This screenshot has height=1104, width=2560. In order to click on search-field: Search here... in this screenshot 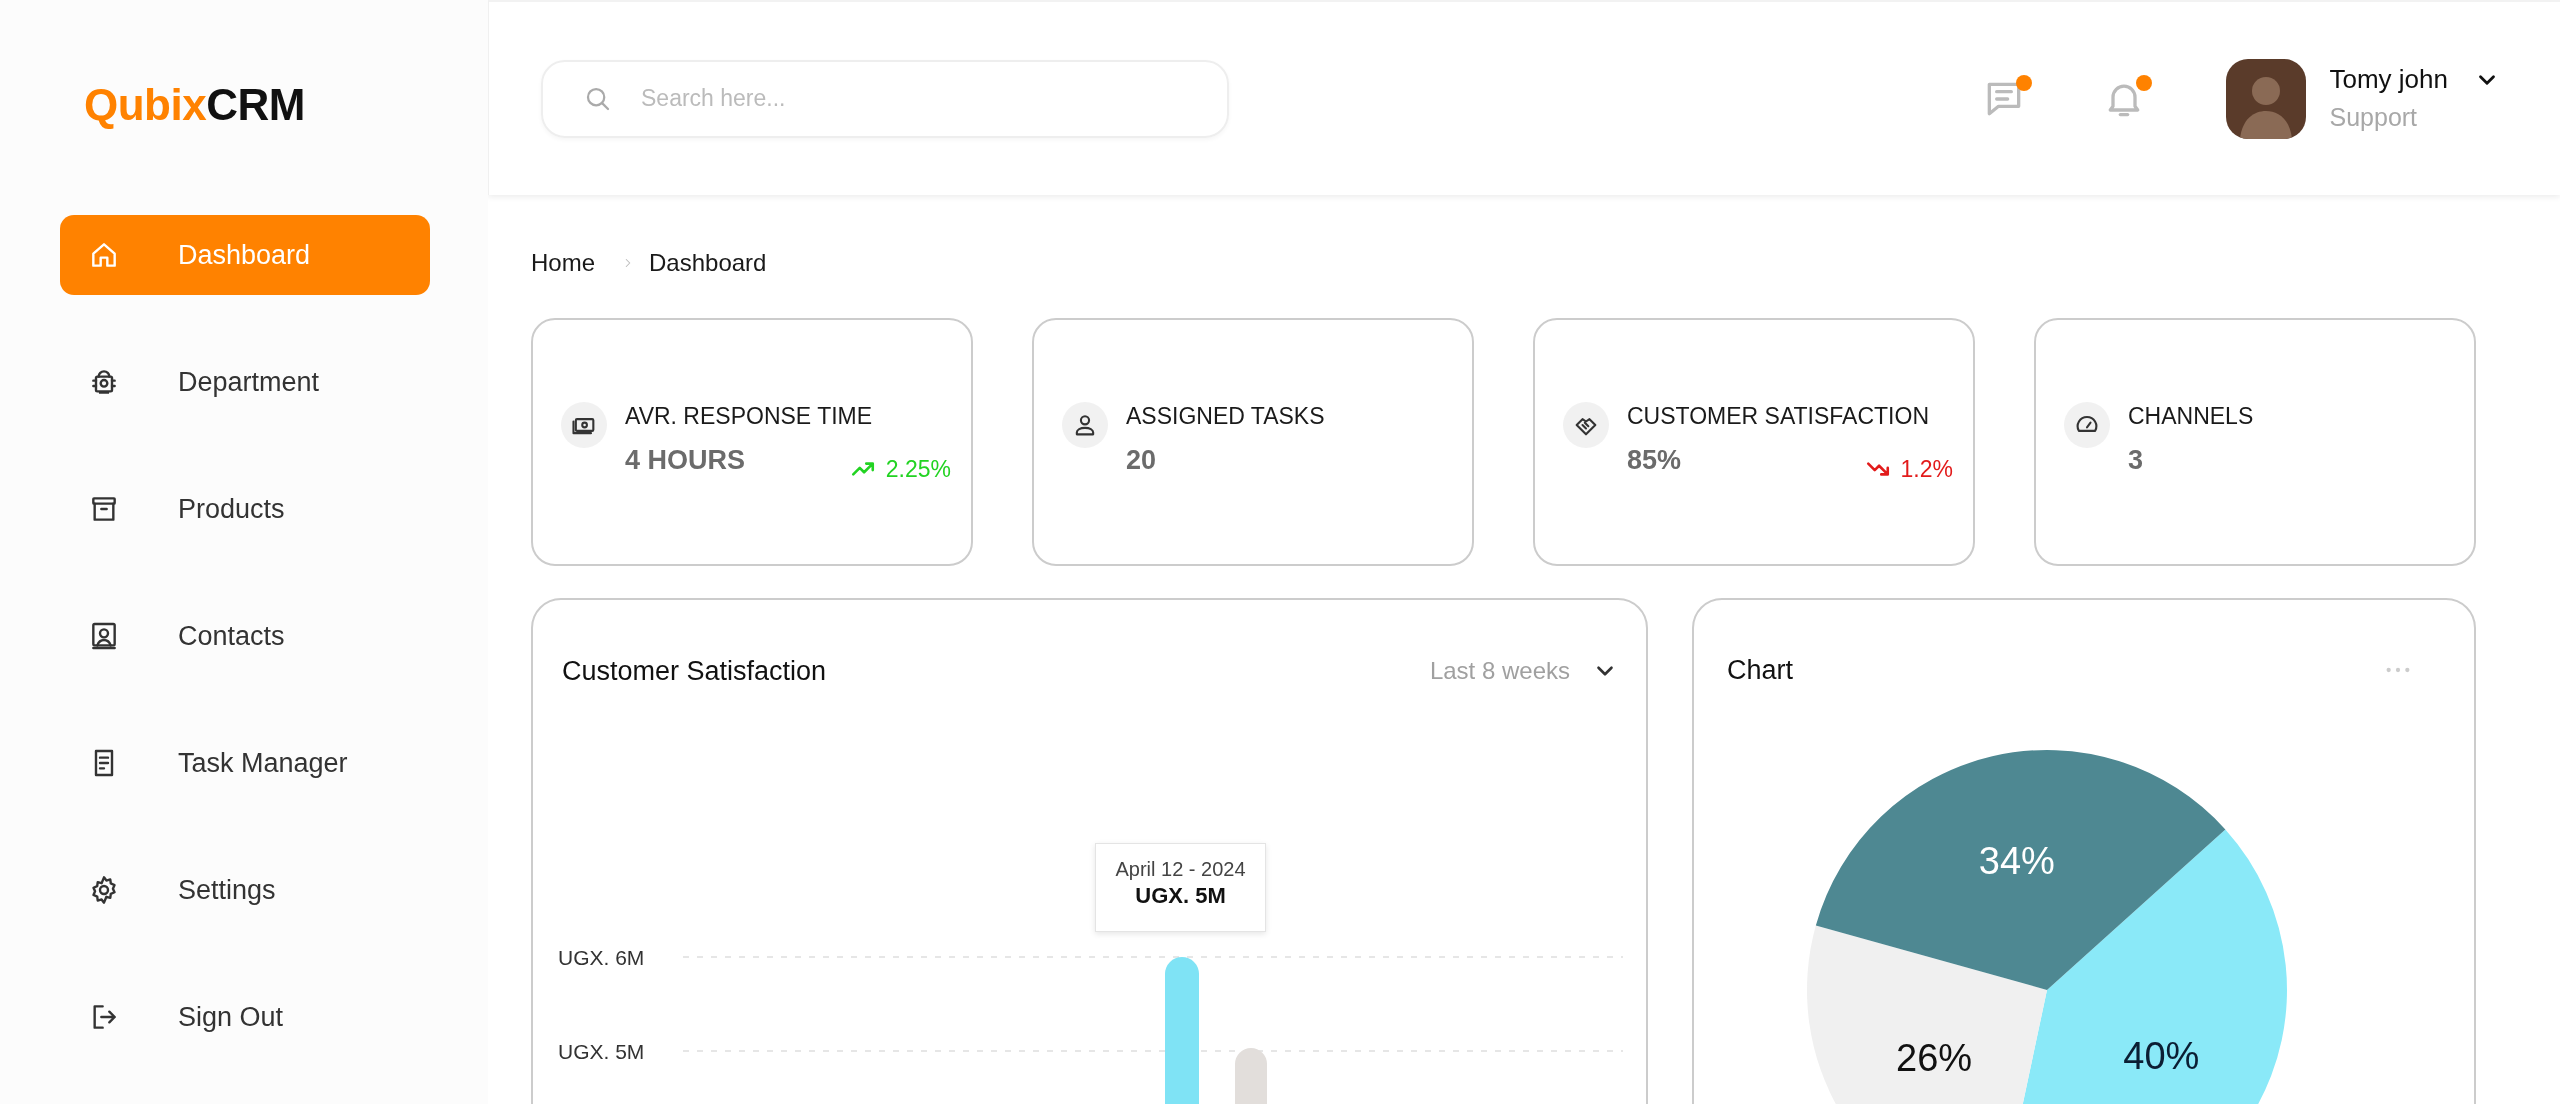, I will do `click(885, 98)`.